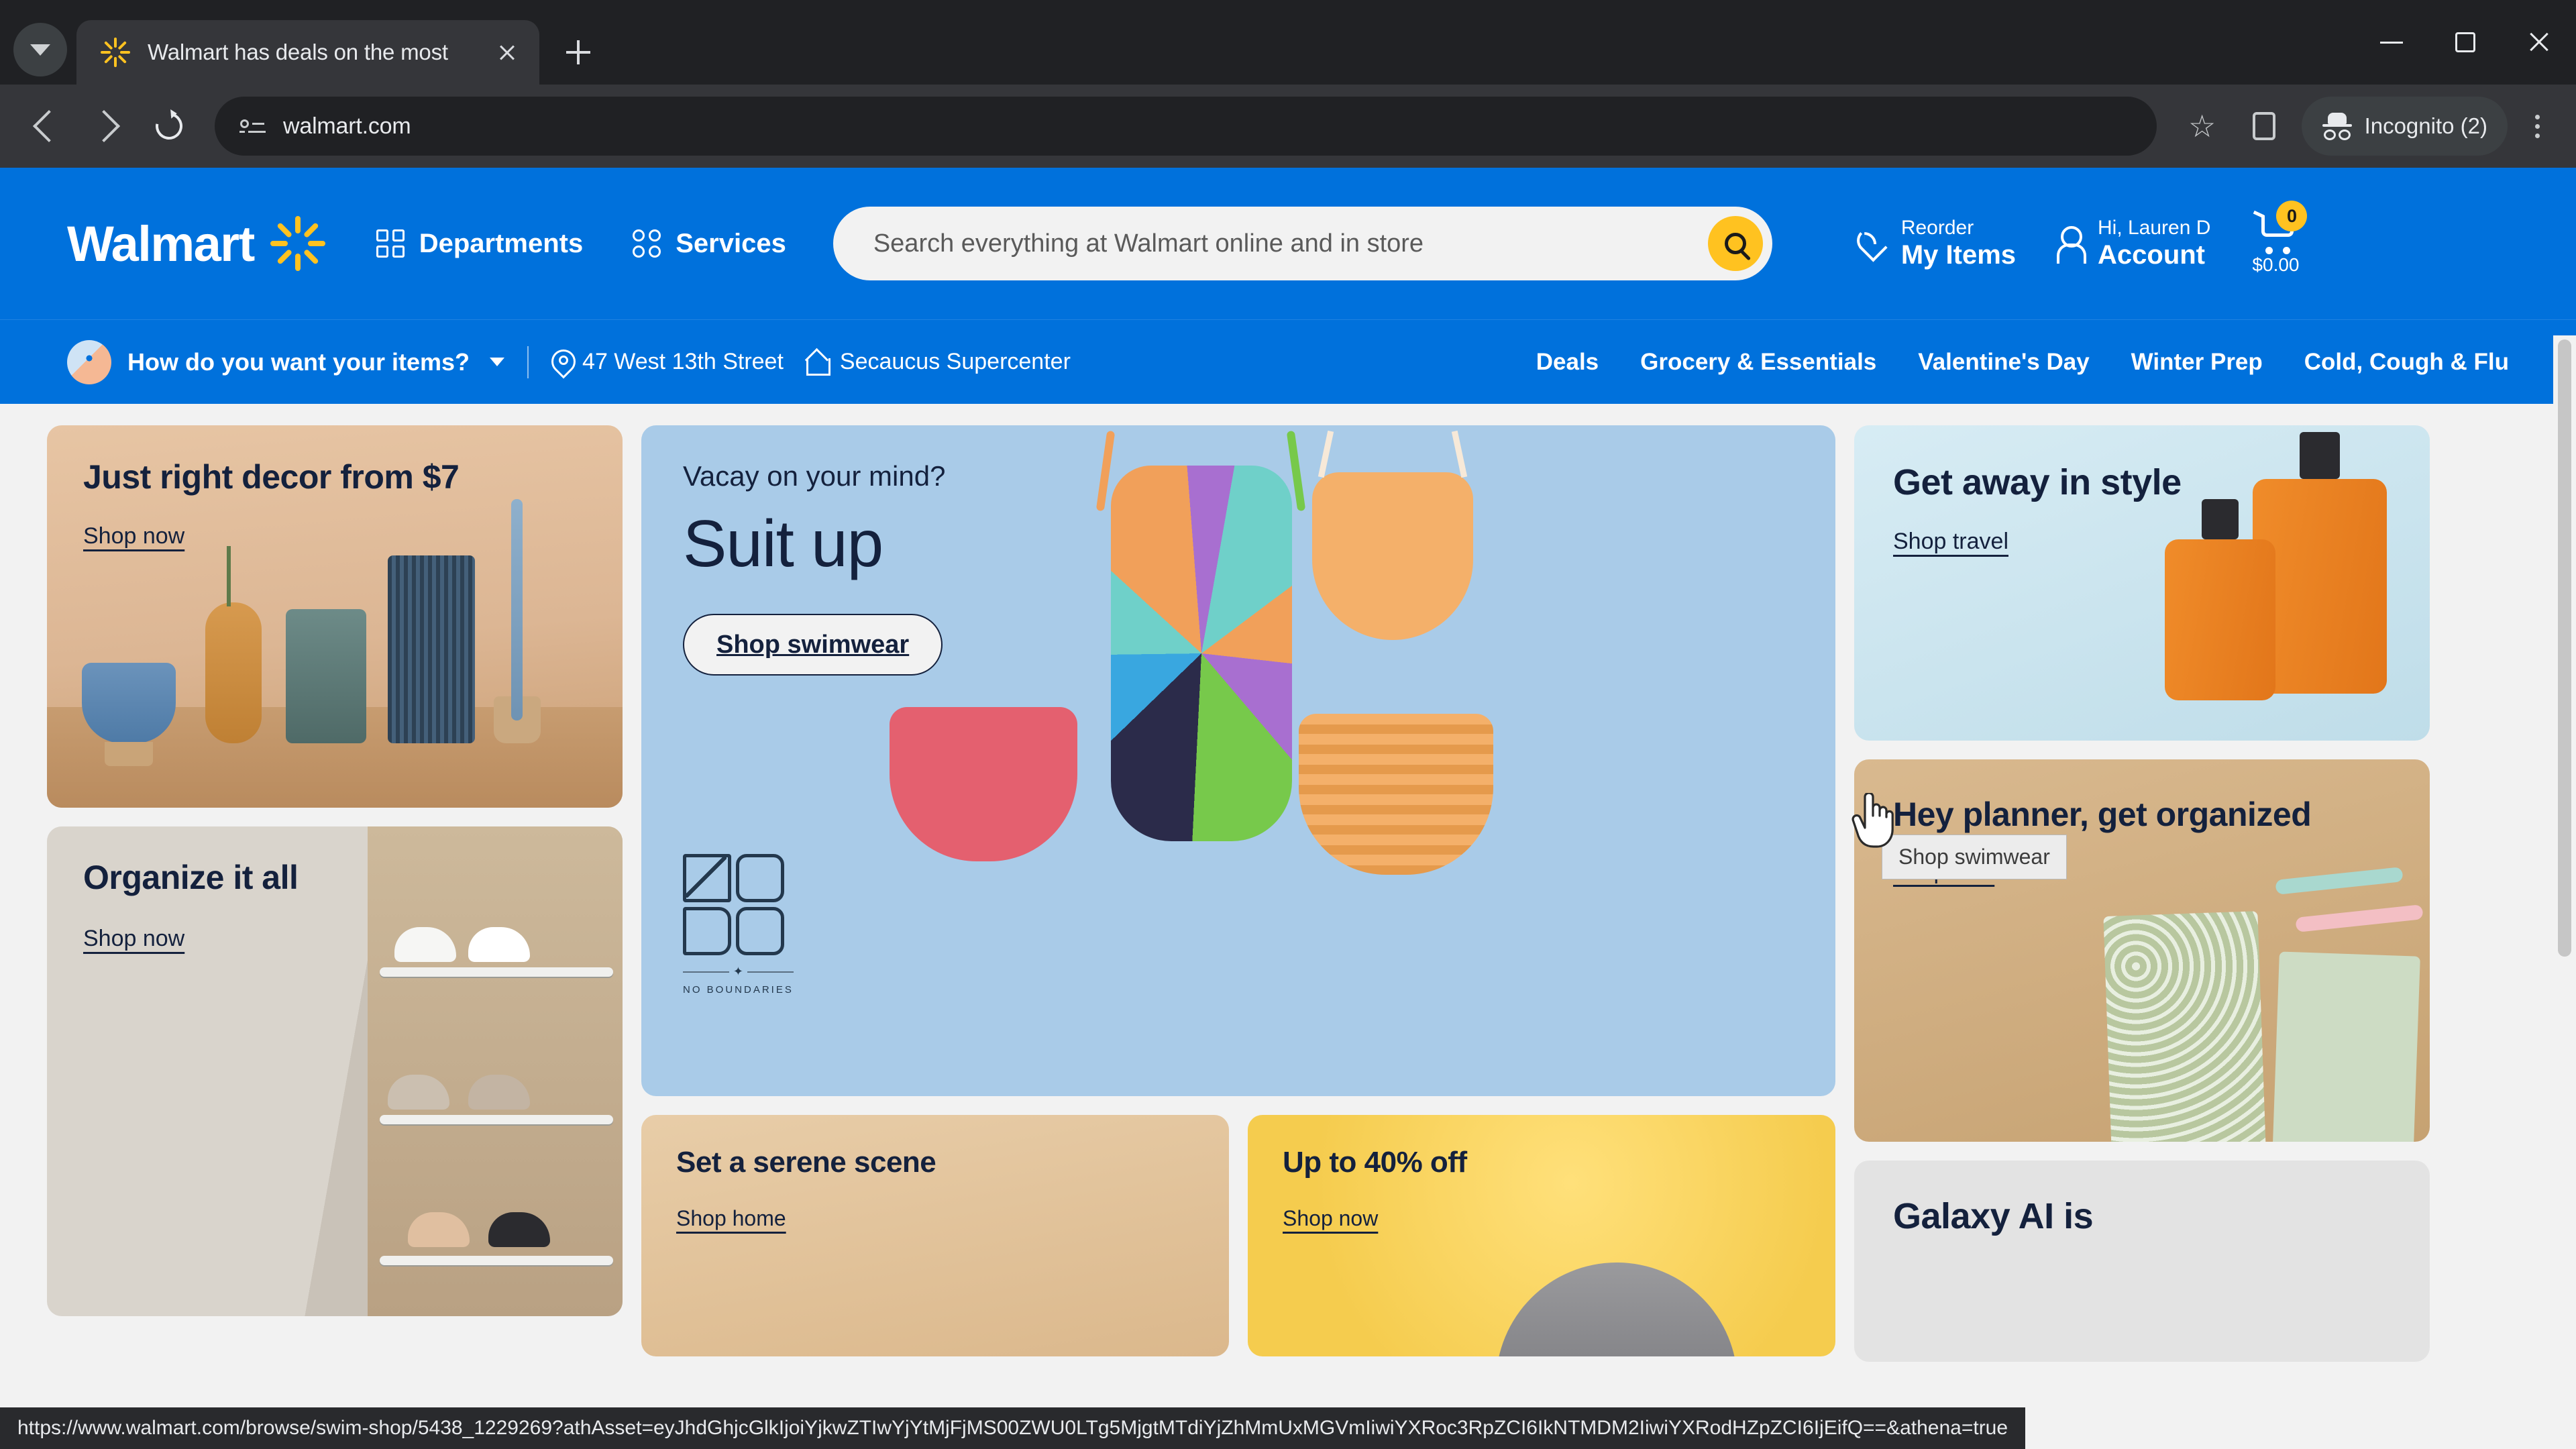 This screenshot has height=1449, width=2576. What do you see at coordinates (390, 243) in the screenshot?
I see `grid-icon` at bounding box center [390, 243].